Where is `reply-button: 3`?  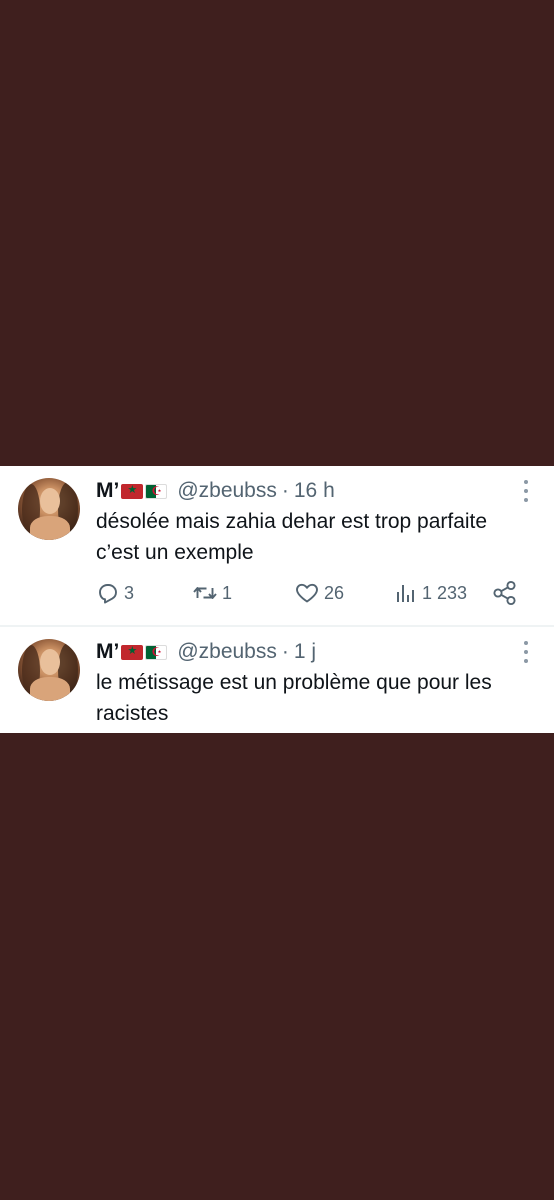 reply-button: 3 is located at coordinates (115, 593).